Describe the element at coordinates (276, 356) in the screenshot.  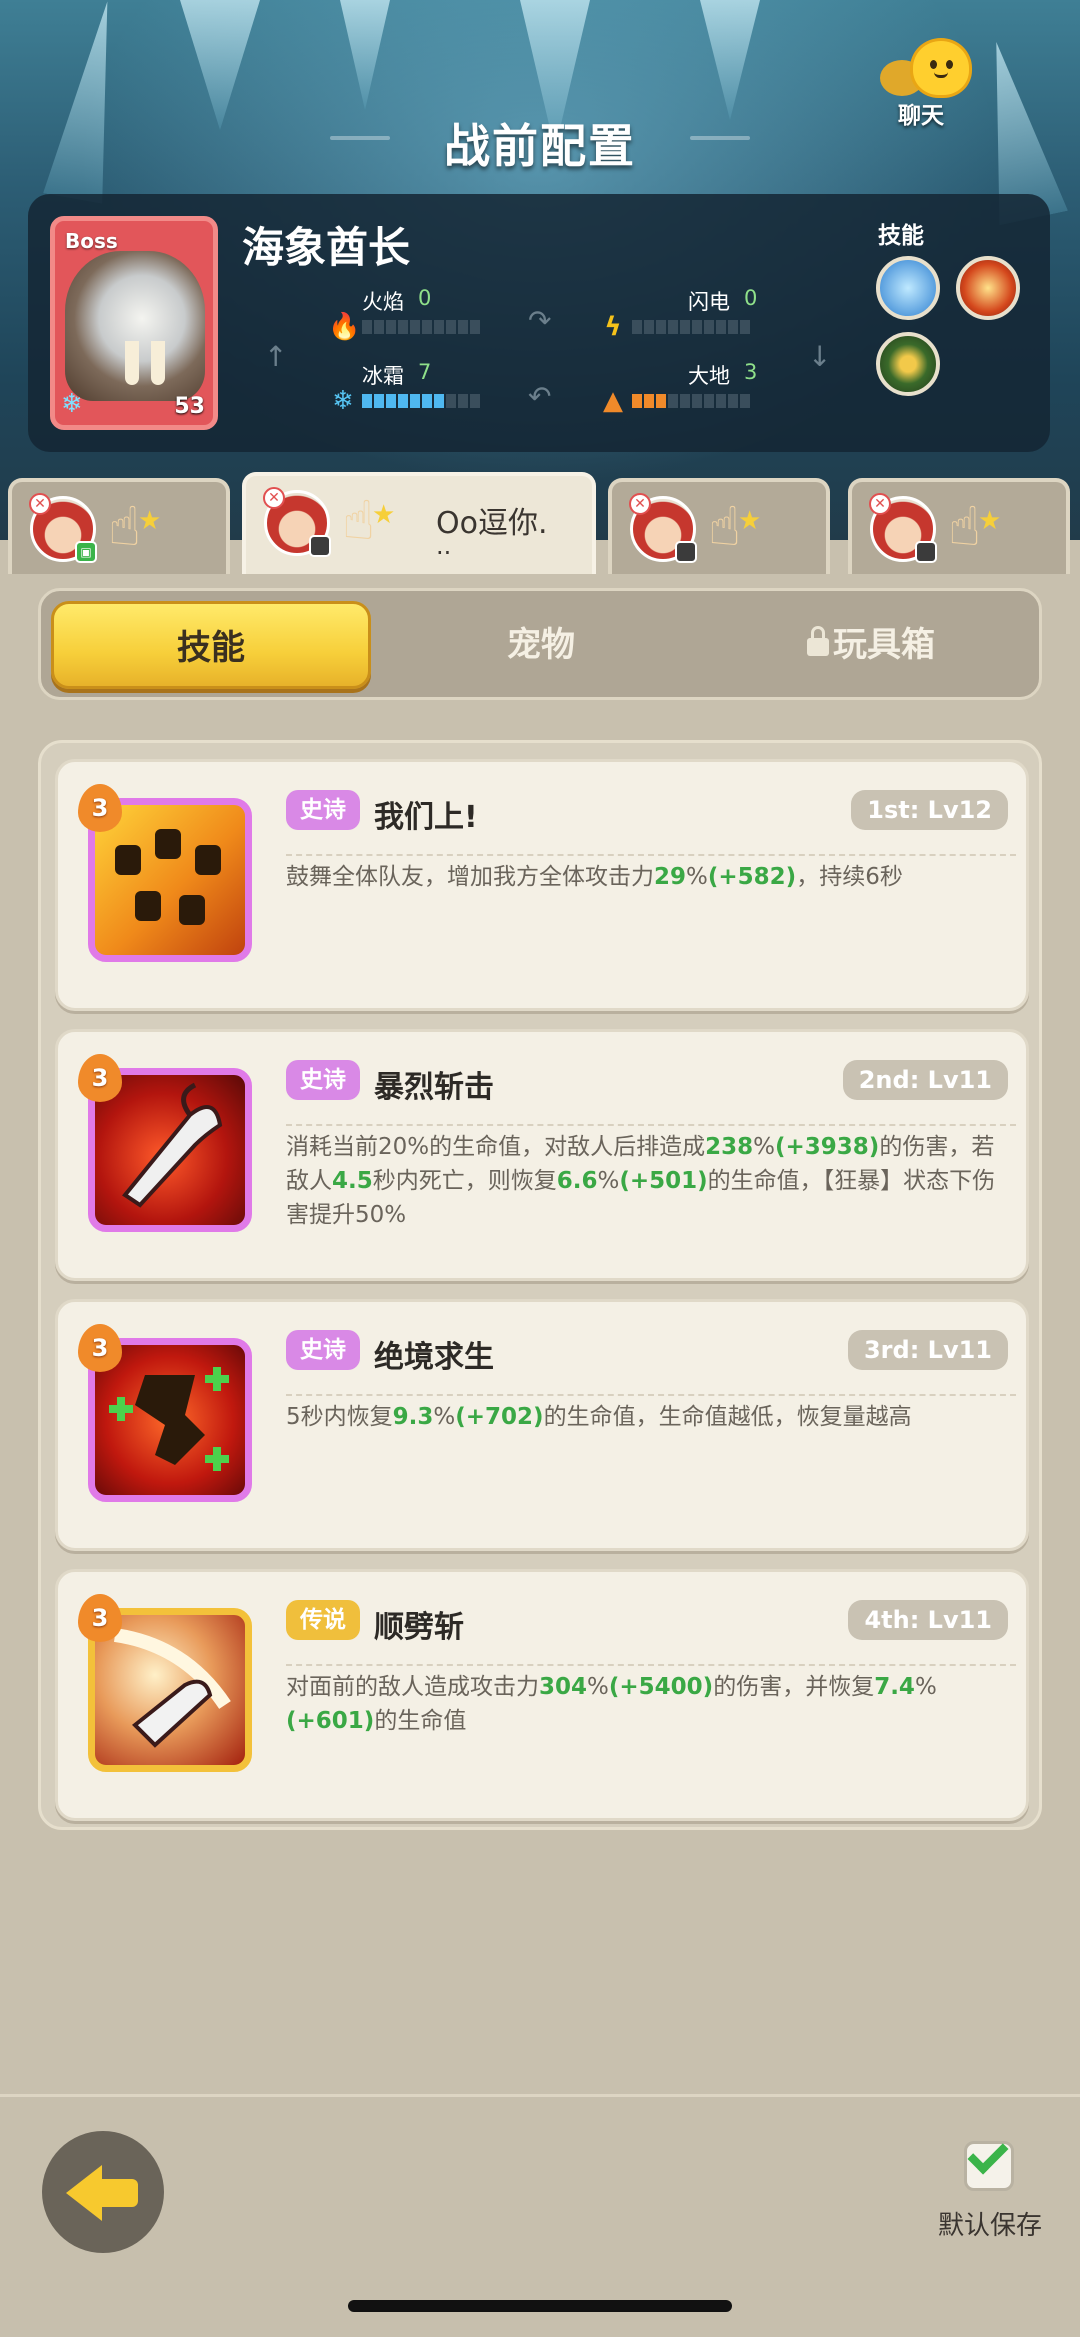
I see `cycle-arrow-icon: ↑` at that location.